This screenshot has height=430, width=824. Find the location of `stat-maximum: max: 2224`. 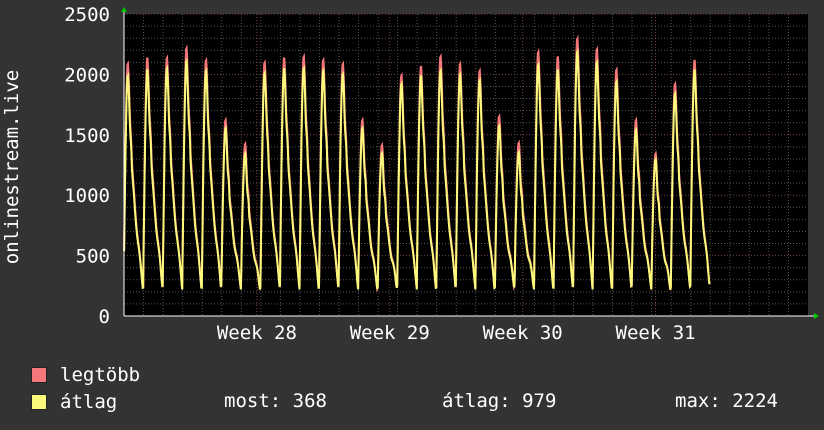

stat-maximum: max: 2224 is located at coordinates (726, 401).